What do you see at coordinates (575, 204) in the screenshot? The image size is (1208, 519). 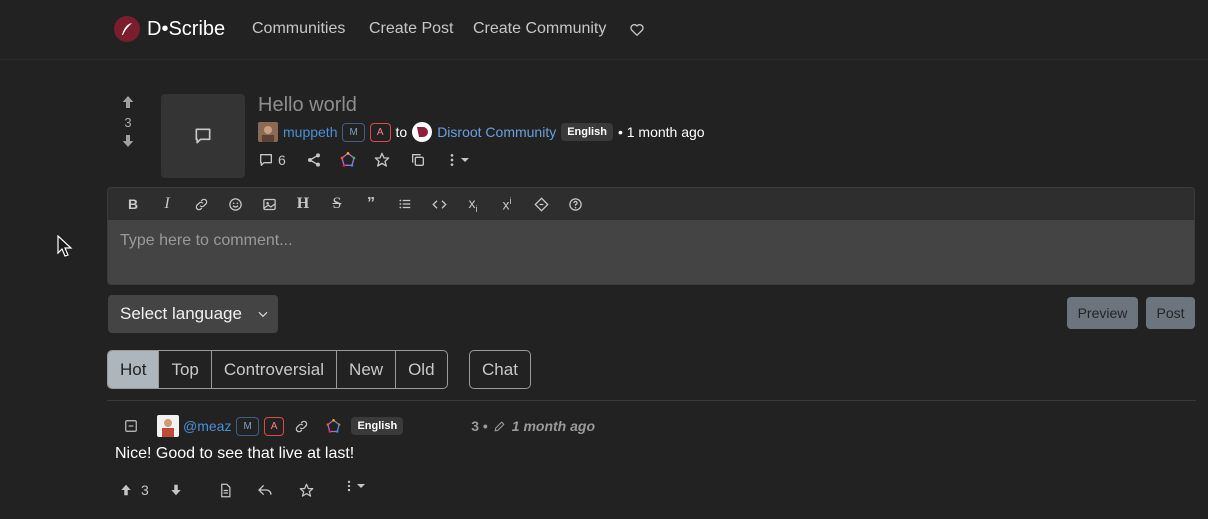 I see `help-icon` at bounding box center [575, 204].